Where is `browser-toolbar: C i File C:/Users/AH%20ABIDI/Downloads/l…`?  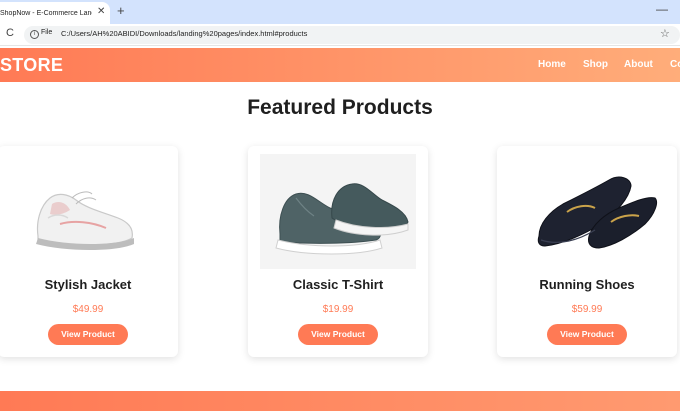
browser-toolbar: C i File C:/Users/AH%20ABIDI/Downloads/l… is located at coordinates (340, 35).